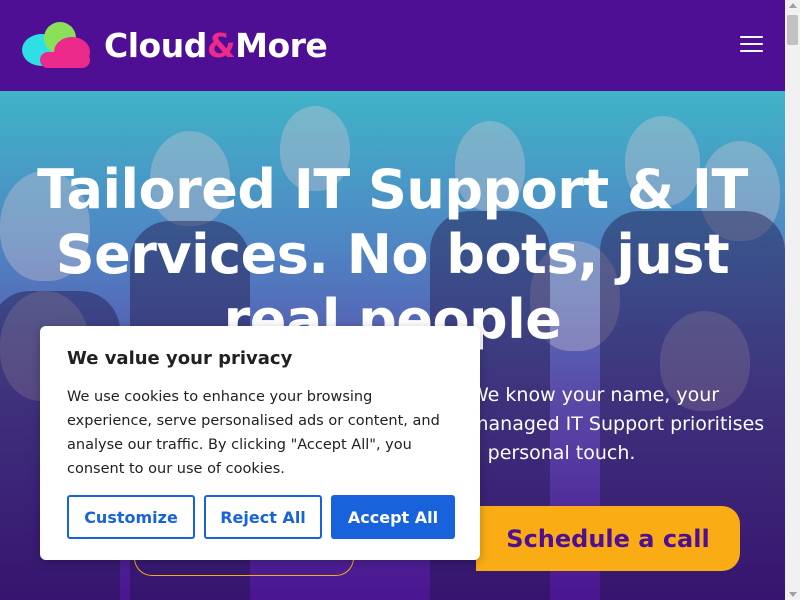  What do you see at coordinates (281, 45) in the screenshot?
I see `logo-text-more: More` at bounding box center [281, 45].